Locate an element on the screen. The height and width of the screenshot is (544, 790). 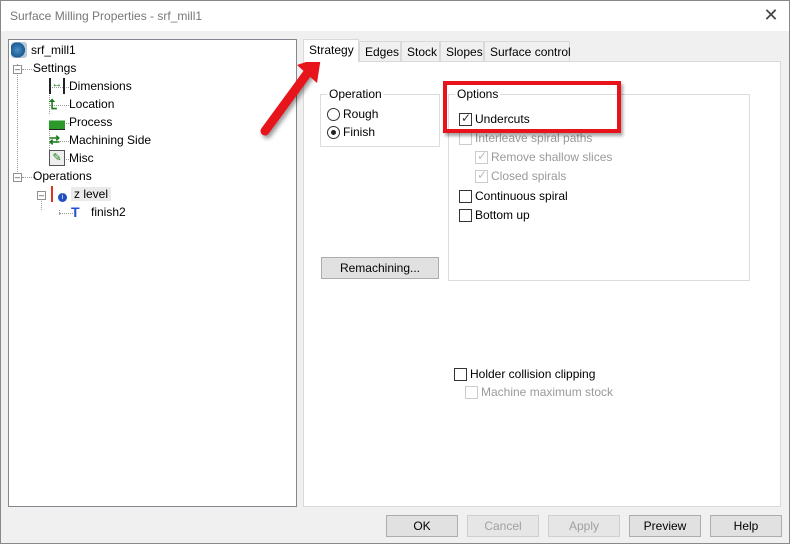
collapse-settings-toggle: – is located at coordinates (17, 69).